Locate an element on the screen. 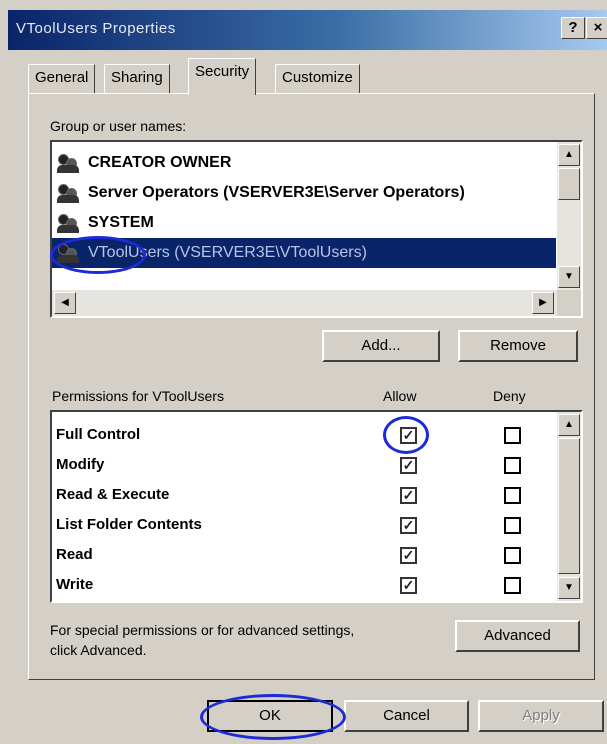  user-item-creator-owner: CREATOR OWNER is located at coordinates (143, 163).